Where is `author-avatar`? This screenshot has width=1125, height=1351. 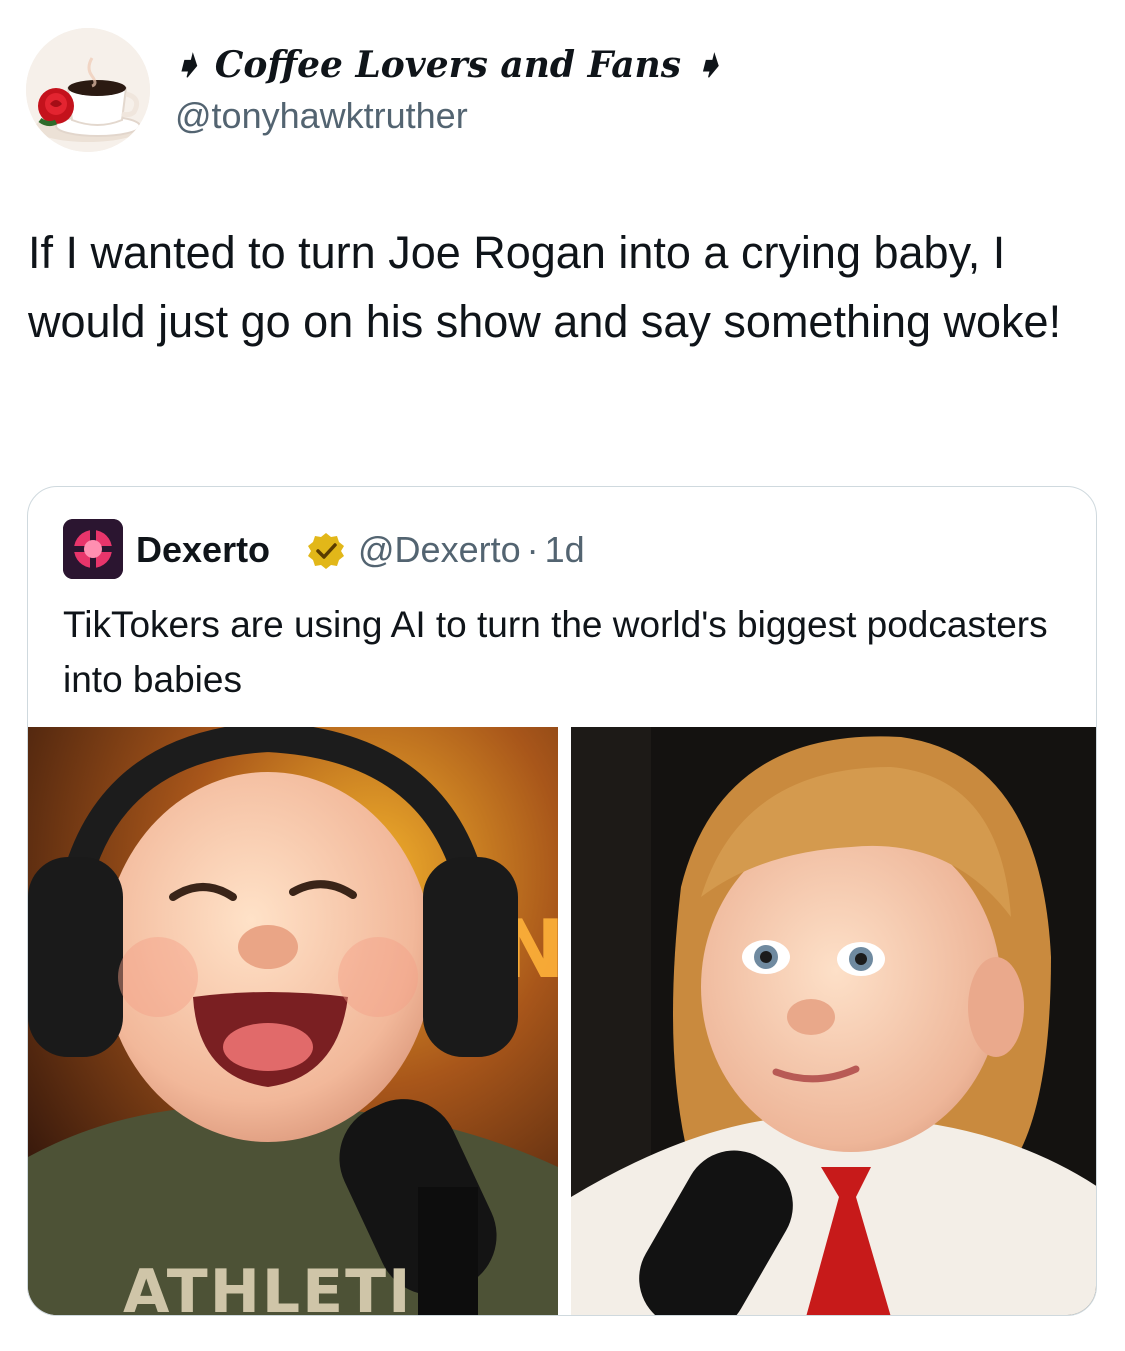 author-avatar is located at coordinates (88, 90).